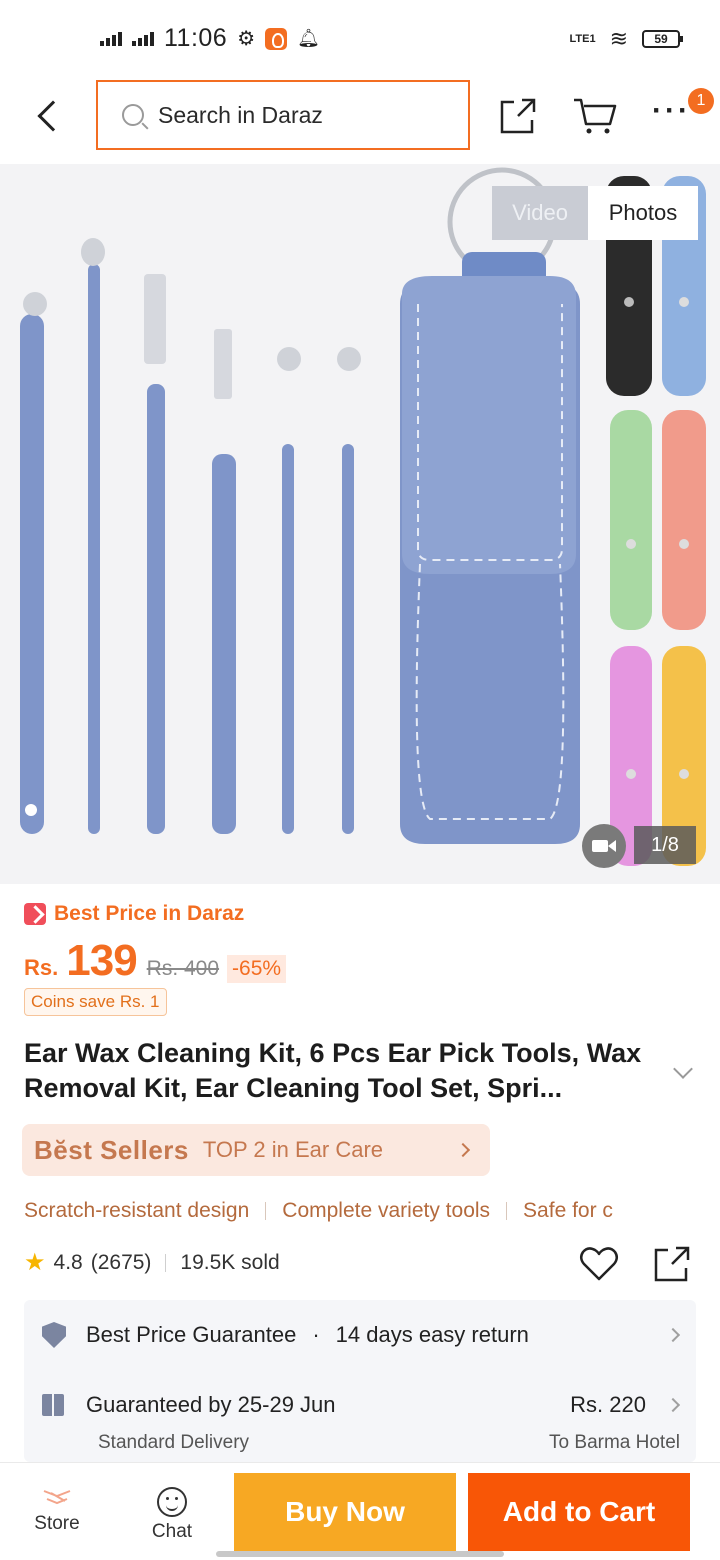  I want to click on tab-video: Video, so click(540, 213).